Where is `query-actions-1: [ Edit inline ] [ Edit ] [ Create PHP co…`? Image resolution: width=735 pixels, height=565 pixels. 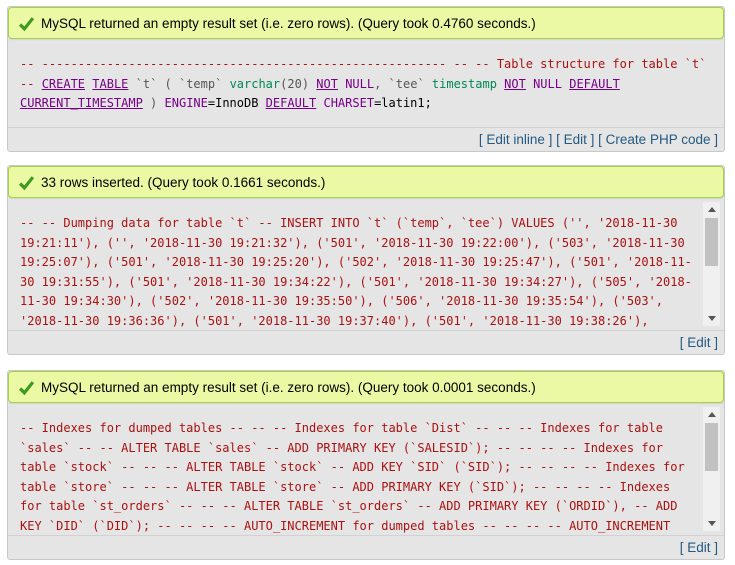 query-actions-1: [ Edit inline ] [ Edit ] [ Create PHP co… is located at coordinates (366, 139).